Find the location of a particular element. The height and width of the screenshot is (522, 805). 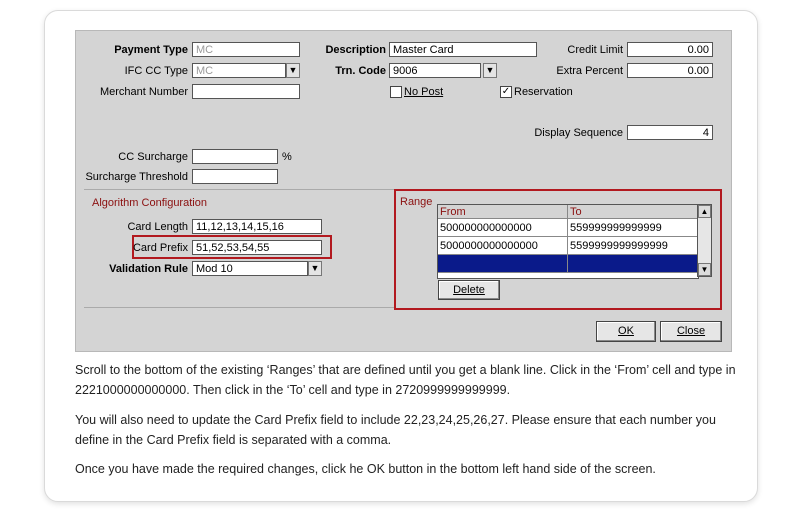

ifc-cc-type-dropdown-icon: ▼ is located at coordinates (293, 70).